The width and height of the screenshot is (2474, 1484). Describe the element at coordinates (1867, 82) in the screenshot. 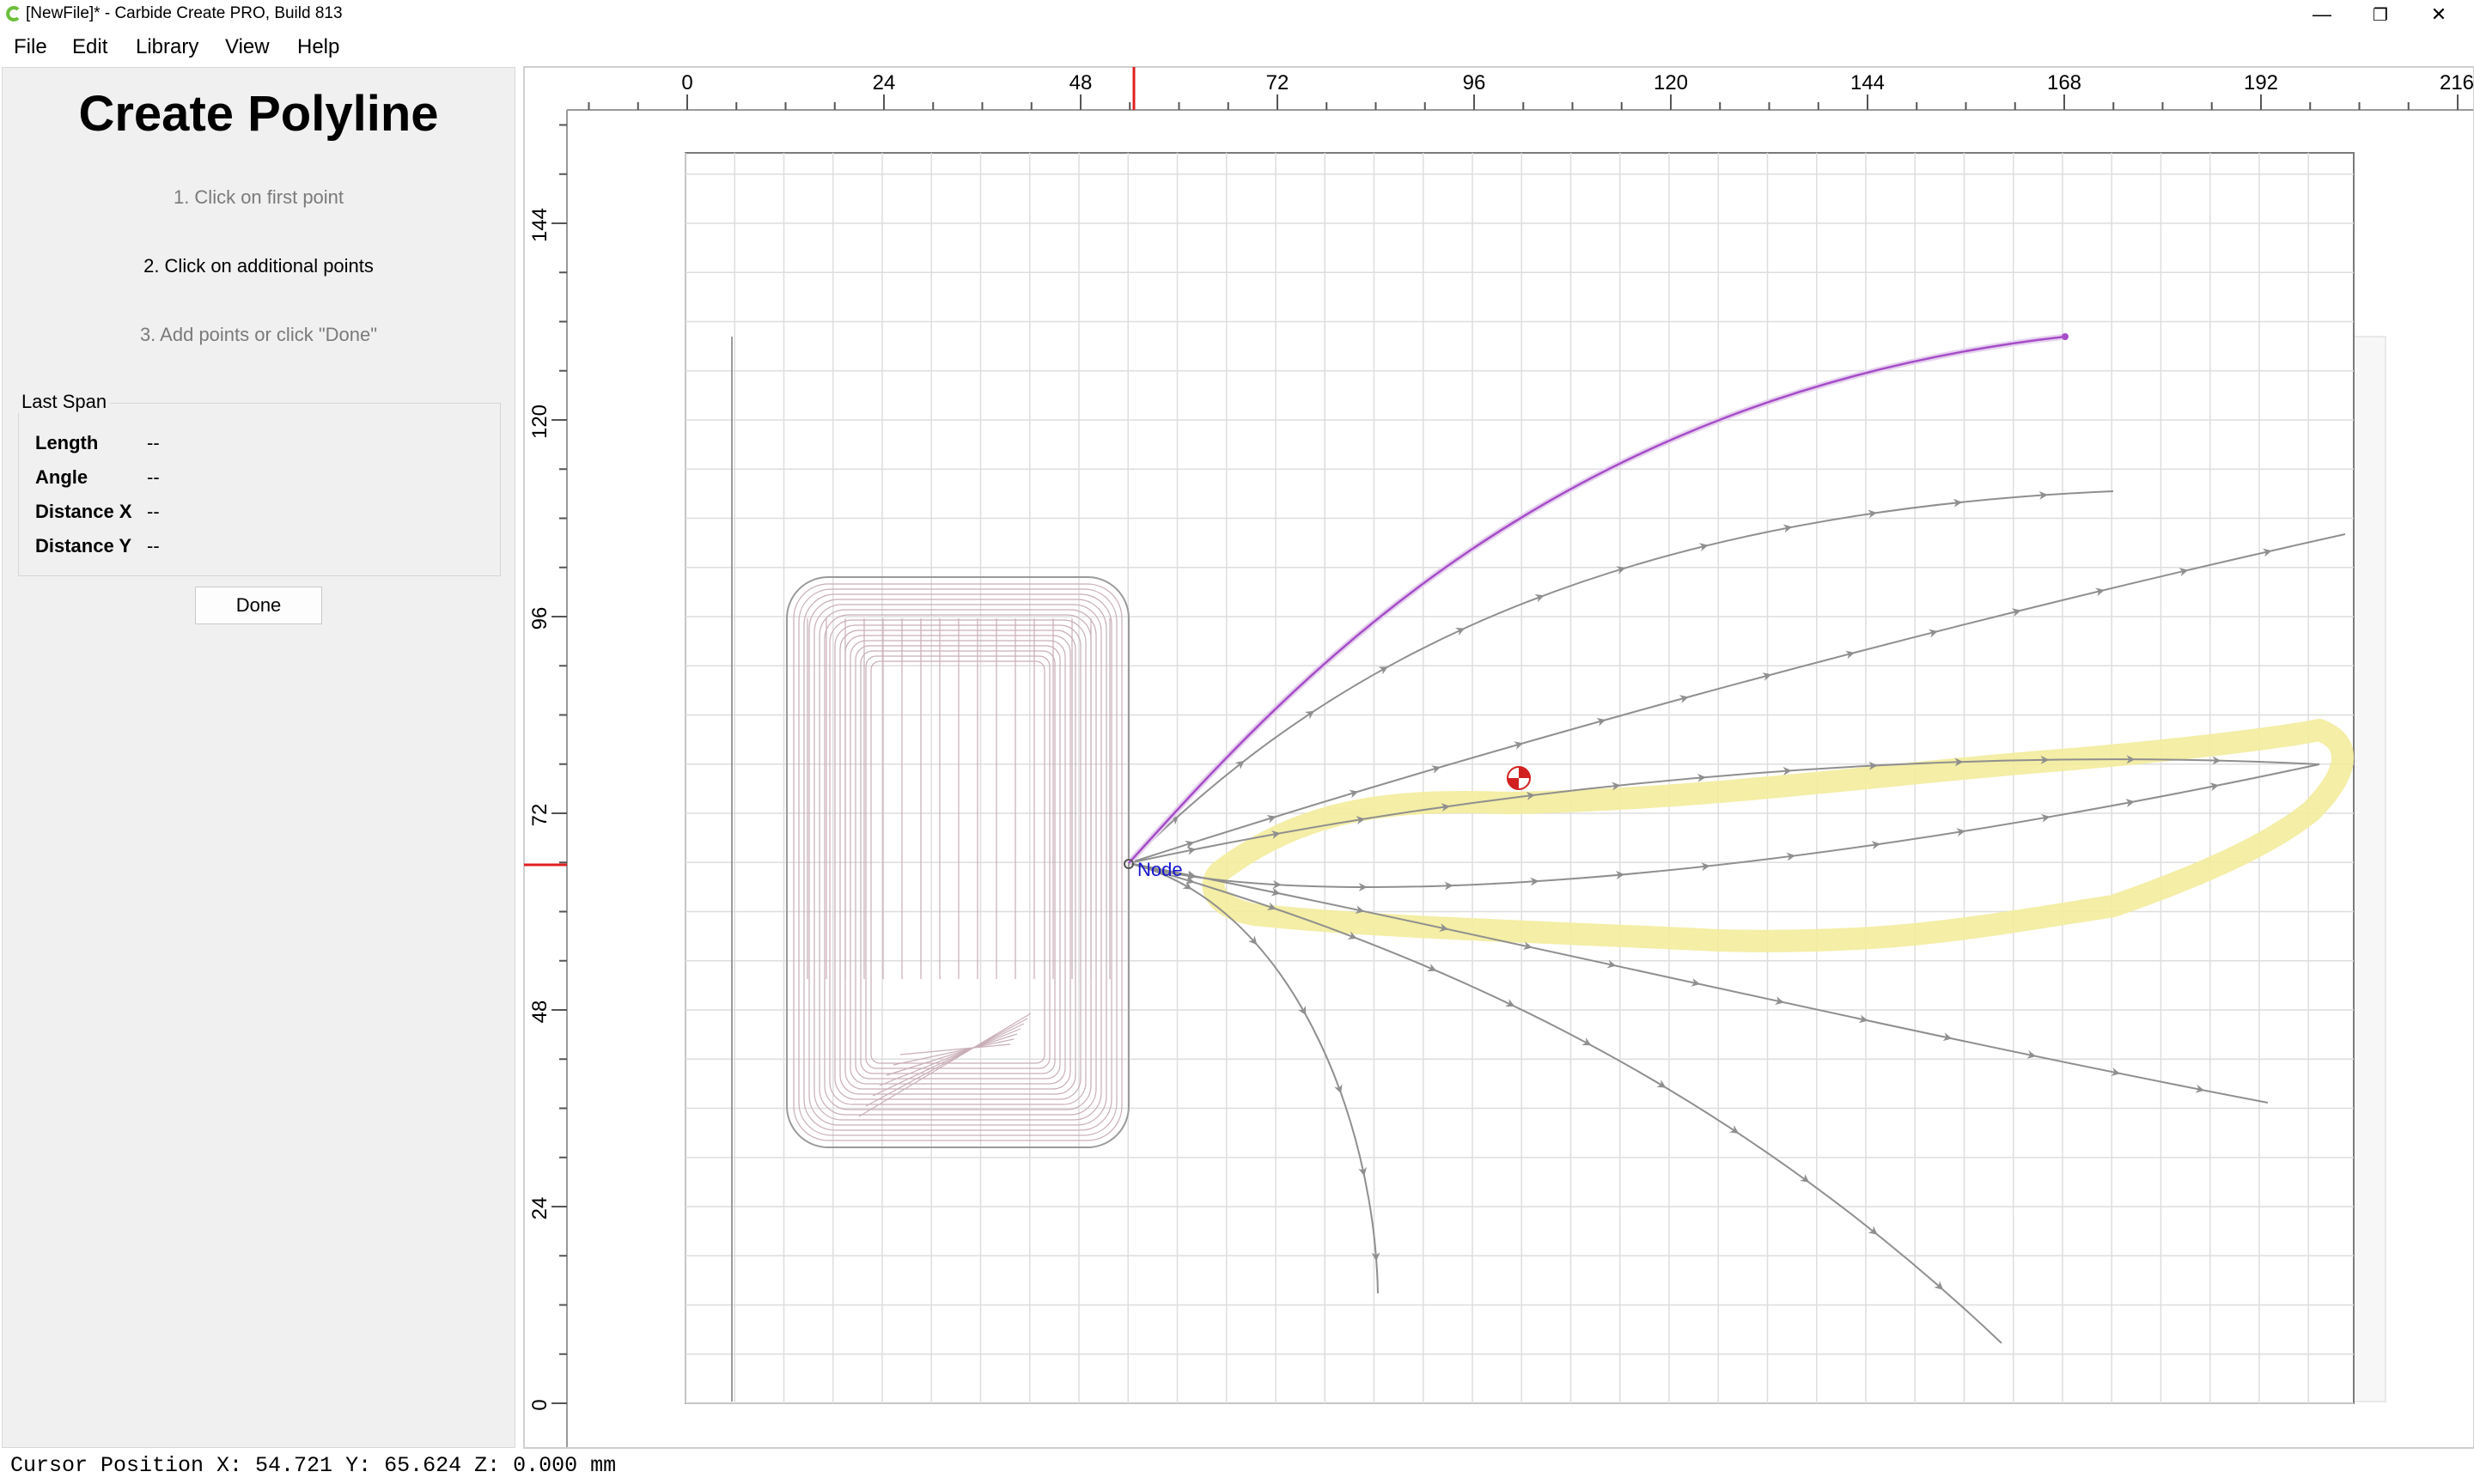

I see `x-ruler-label: 144` at that location.